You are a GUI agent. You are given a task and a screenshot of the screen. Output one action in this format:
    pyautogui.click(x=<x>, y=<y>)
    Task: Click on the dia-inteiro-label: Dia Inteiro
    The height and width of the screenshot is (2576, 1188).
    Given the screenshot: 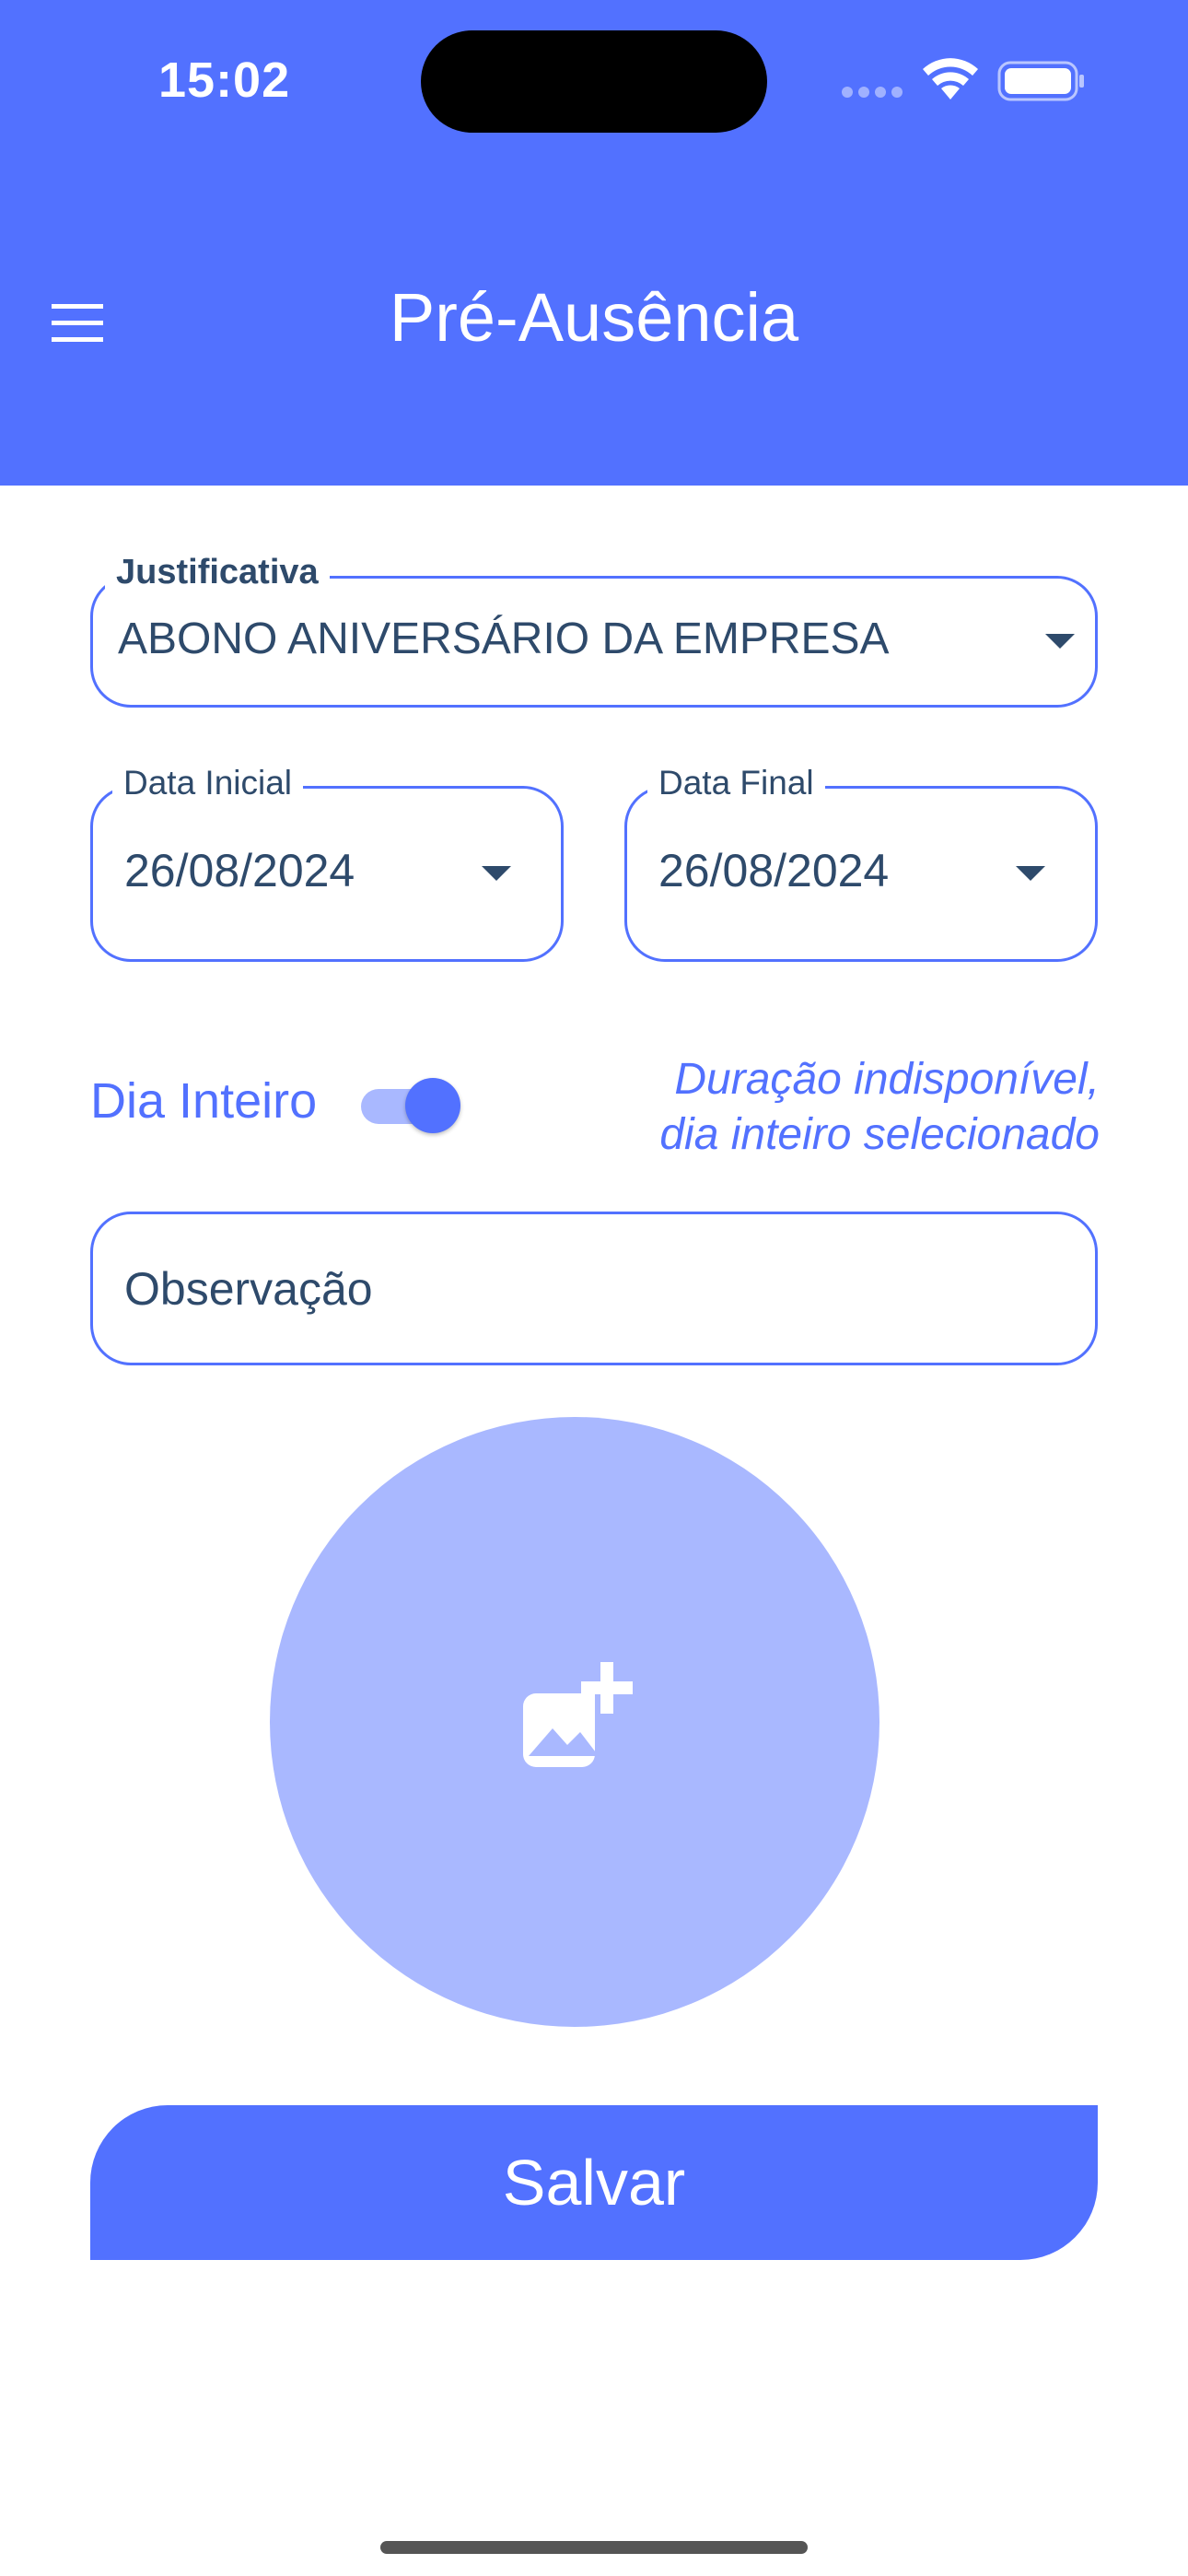 What is the action you would take?
    pyautogui.click(x=204, y=1101)
    